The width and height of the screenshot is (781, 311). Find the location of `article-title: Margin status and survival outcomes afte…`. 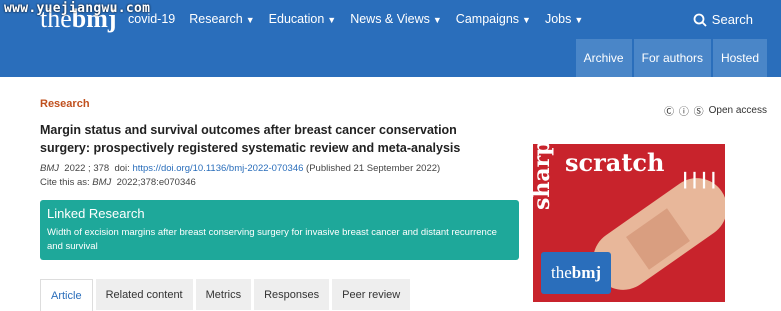

article-title: Margin status and survival outcomes afte… is located at coordinates (250, 139).